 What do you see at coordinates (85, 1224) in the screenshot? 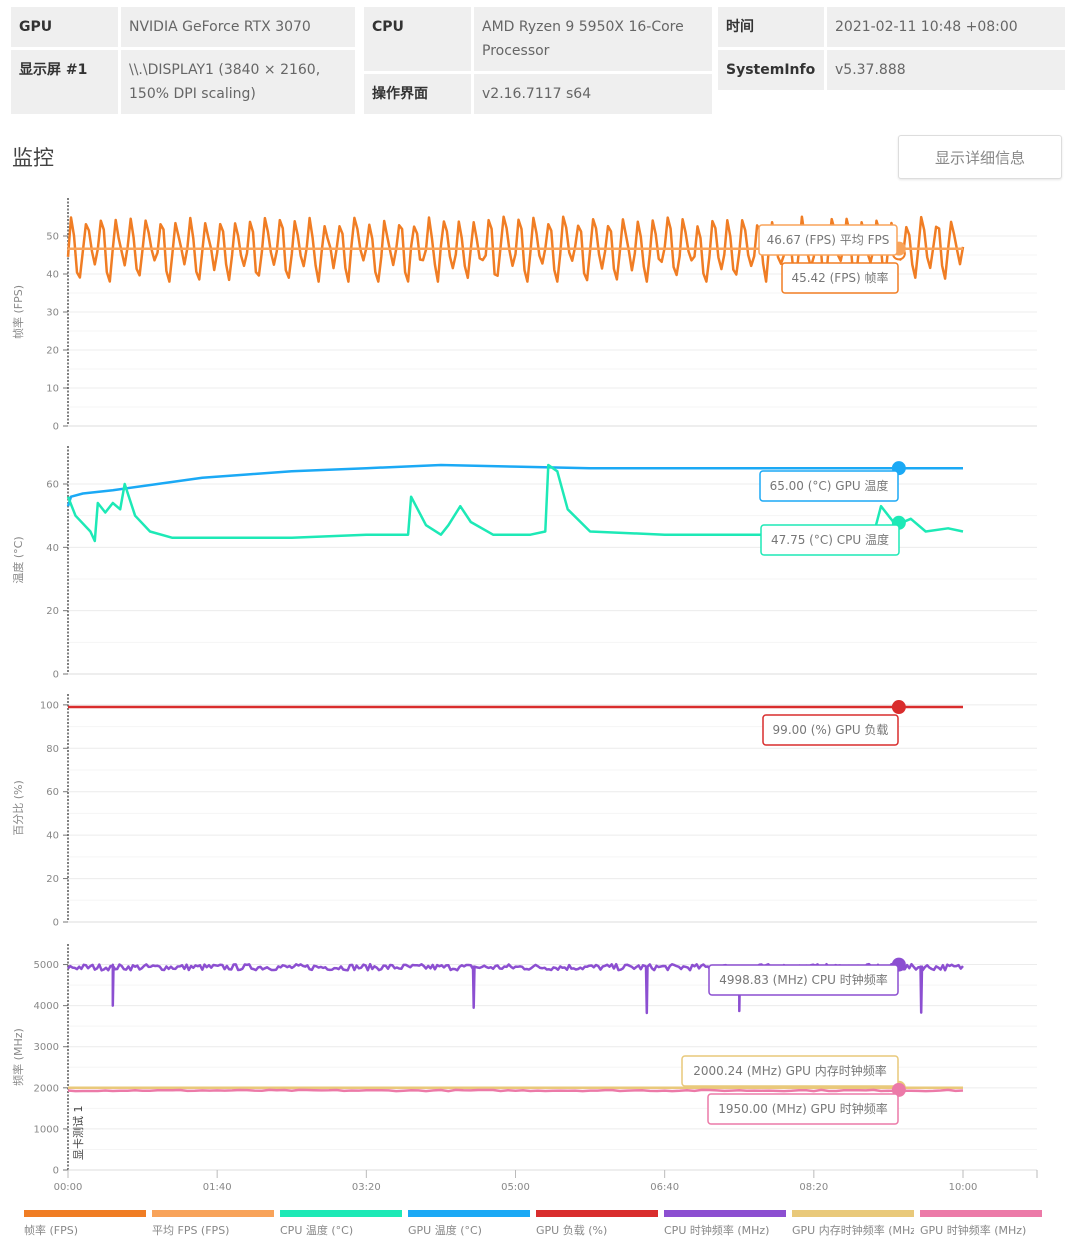
I see `legend-item-fps: 帧率 (FPS)` at bounding box center [85, 1224].